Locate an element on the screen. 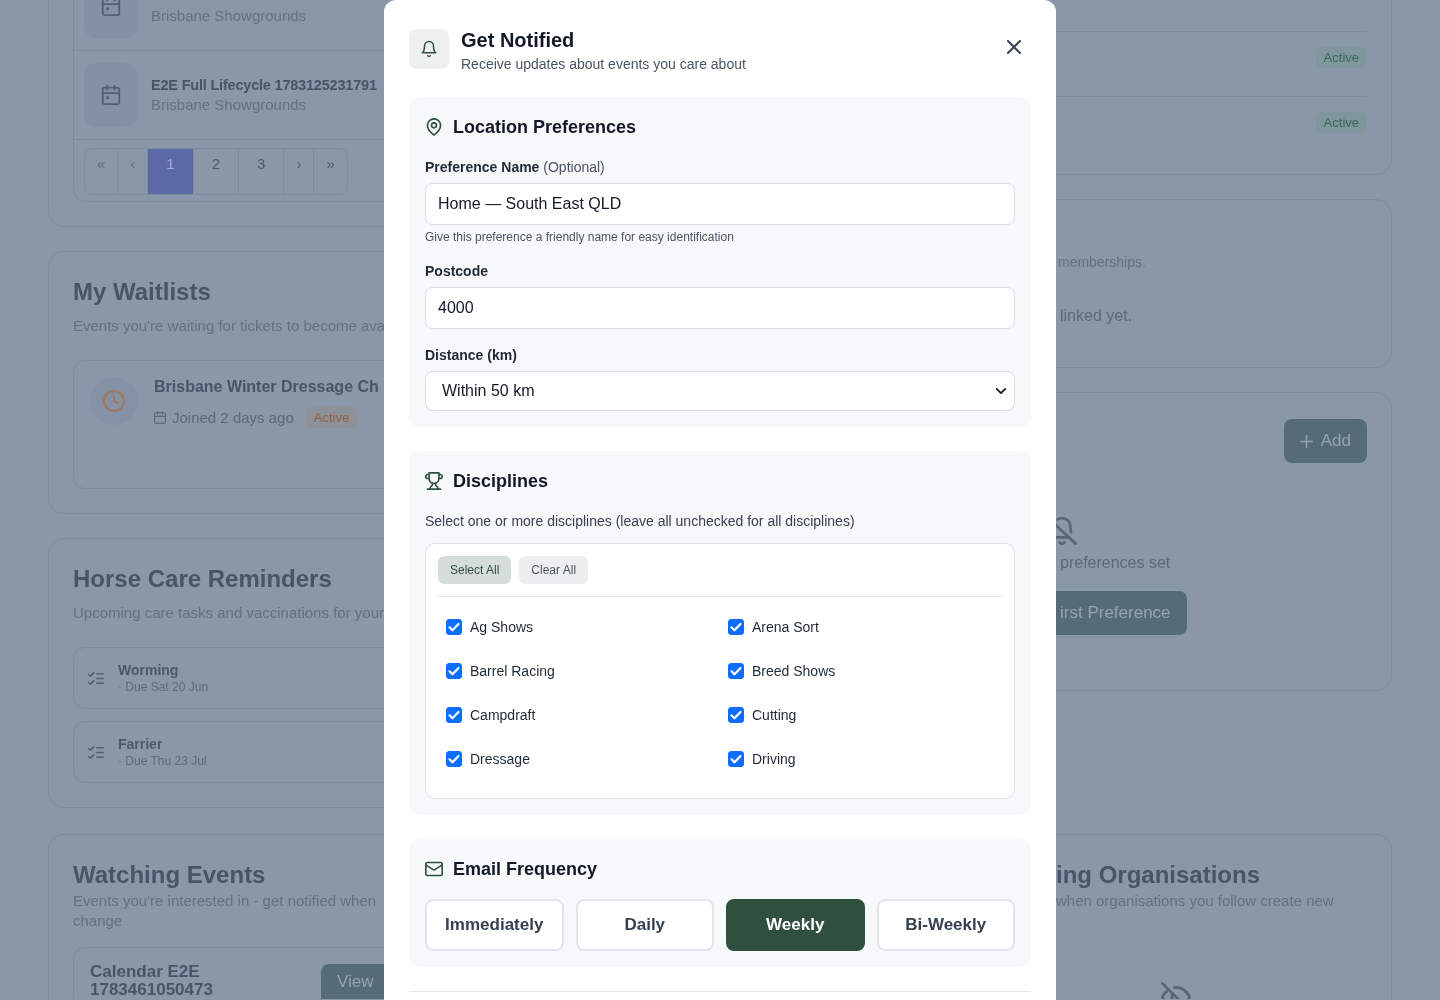  field-label: Distance (km) is located at coordinates (471, 355).